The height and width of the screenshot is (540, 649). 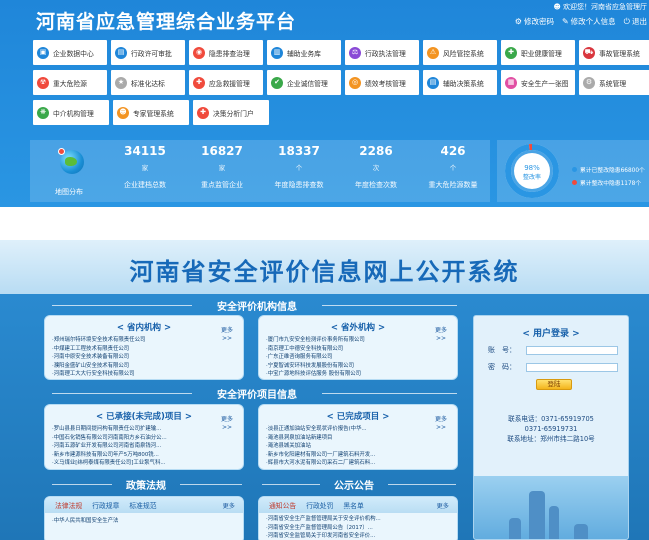 I want to click on done-projects-more: 更多 >>, so click(x=441, y=424).